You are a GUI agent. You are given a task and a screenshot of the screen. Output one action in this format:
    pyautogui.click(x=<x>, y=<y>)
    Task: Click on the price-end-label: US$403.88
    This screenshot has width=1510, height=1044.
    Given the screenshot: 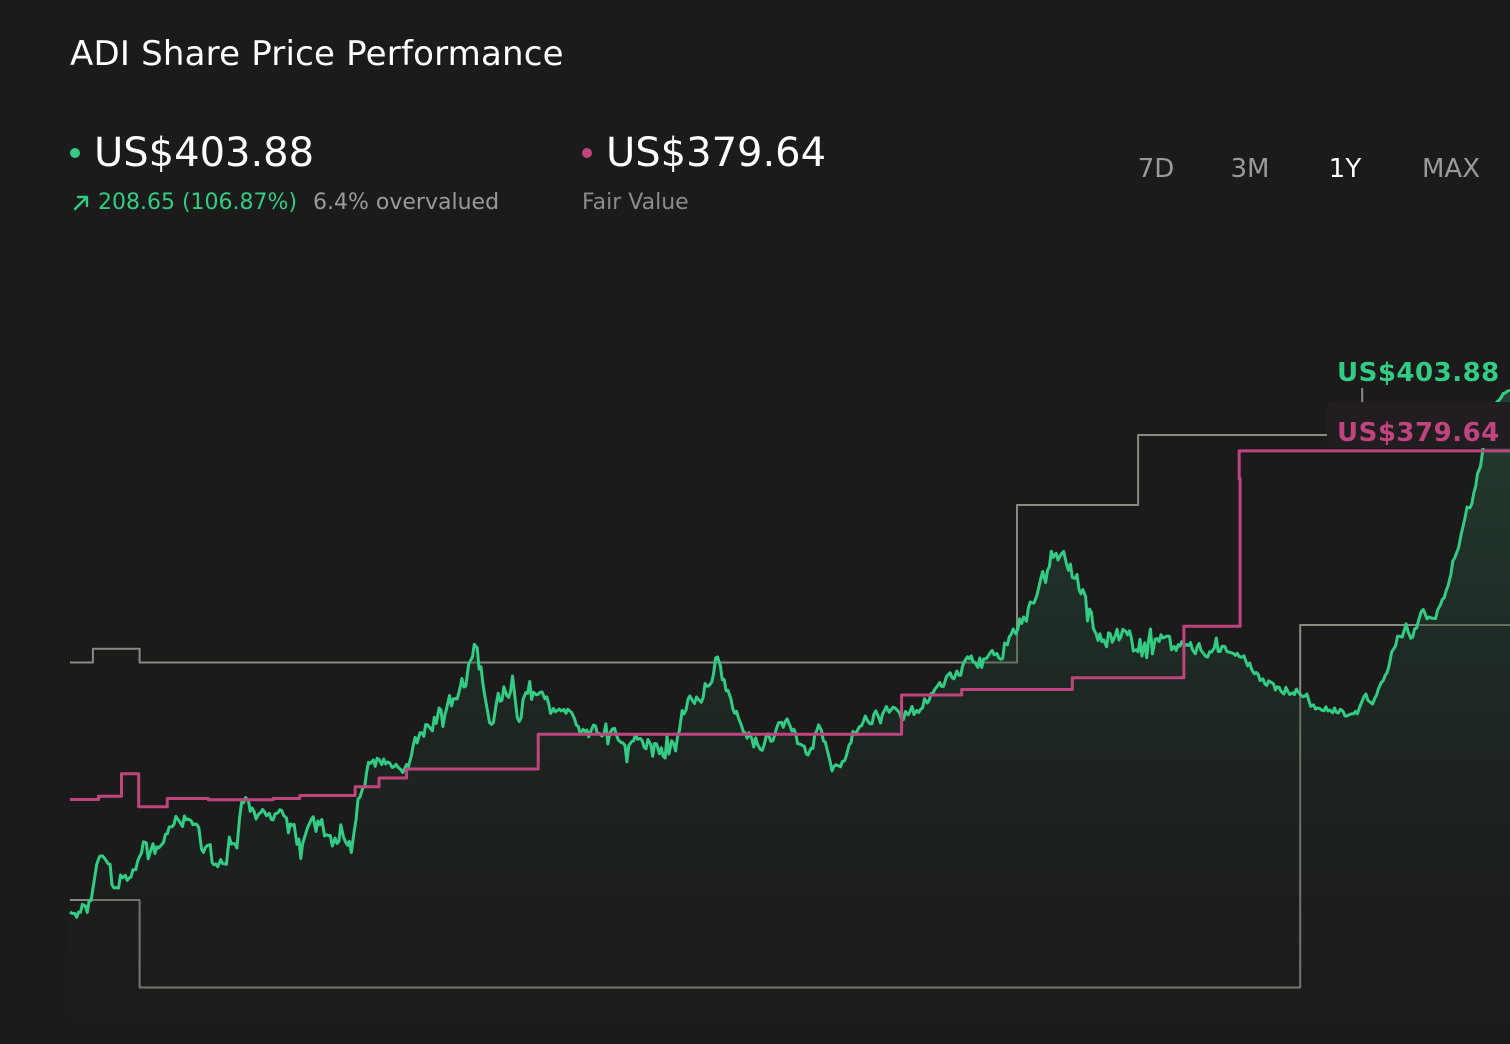 What is the action you would take?
    pyautogui.click(x=1418, y=365)
    